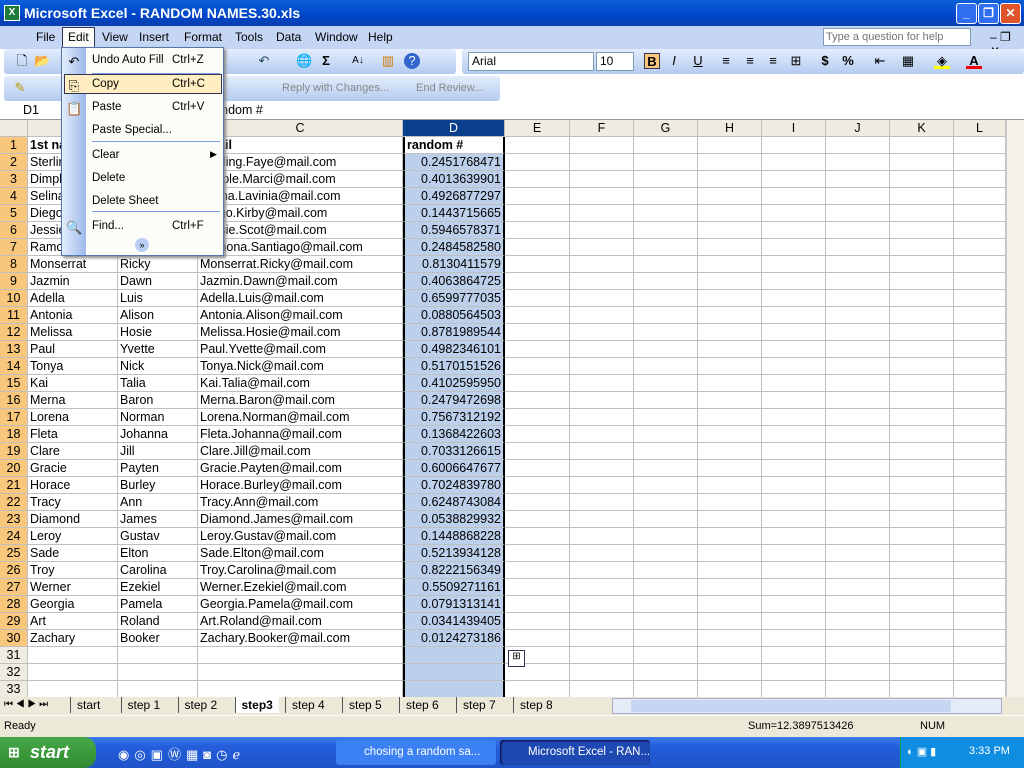 The width and height of the screenshot is (1024, 768). What do you see at coordinates (158, 519) in the screenshot?
I see `cell-B23: James` at bounding box center [158, 519].